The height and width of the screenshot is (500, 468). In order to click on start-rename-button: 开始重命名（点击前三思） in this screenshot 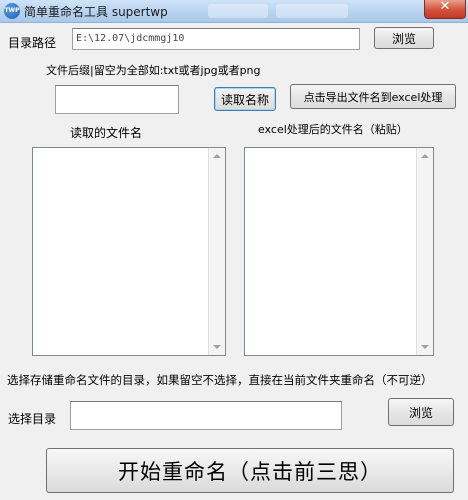, I will do `click(250, 470)`.